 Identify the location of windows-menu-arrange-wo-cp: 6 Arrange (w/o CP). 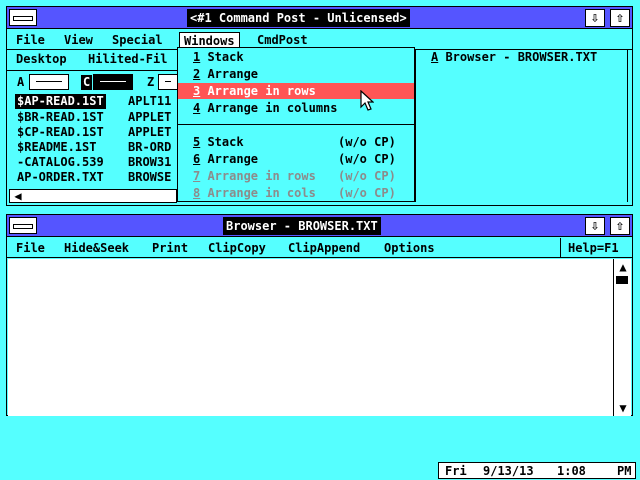
(296, 159).